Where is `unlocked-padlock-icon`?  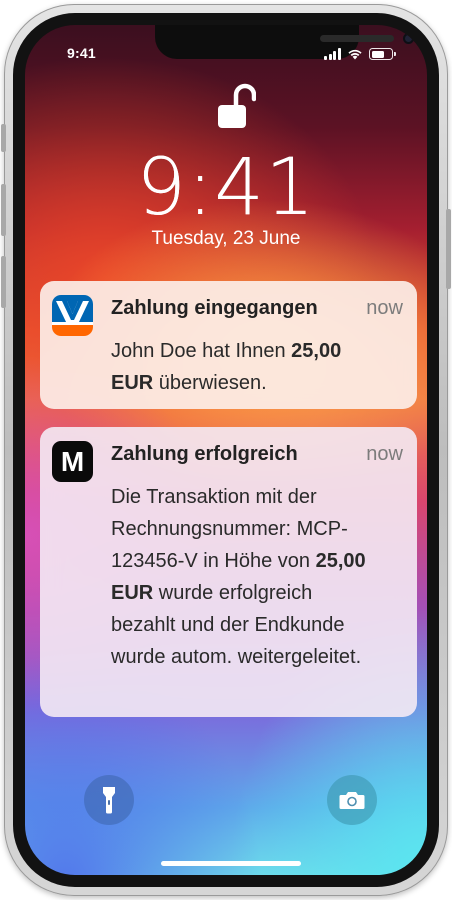 unlocked-padlock-icon is located at coordinates (237, 105).